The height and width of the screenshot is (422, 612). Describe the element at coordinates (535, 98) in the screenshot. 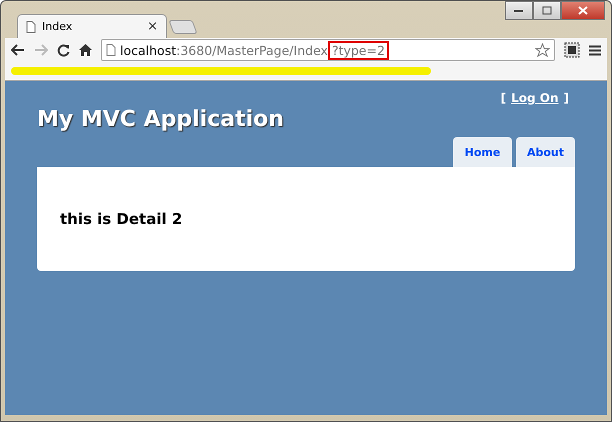

I see `log-on-link: Log On` at that location.